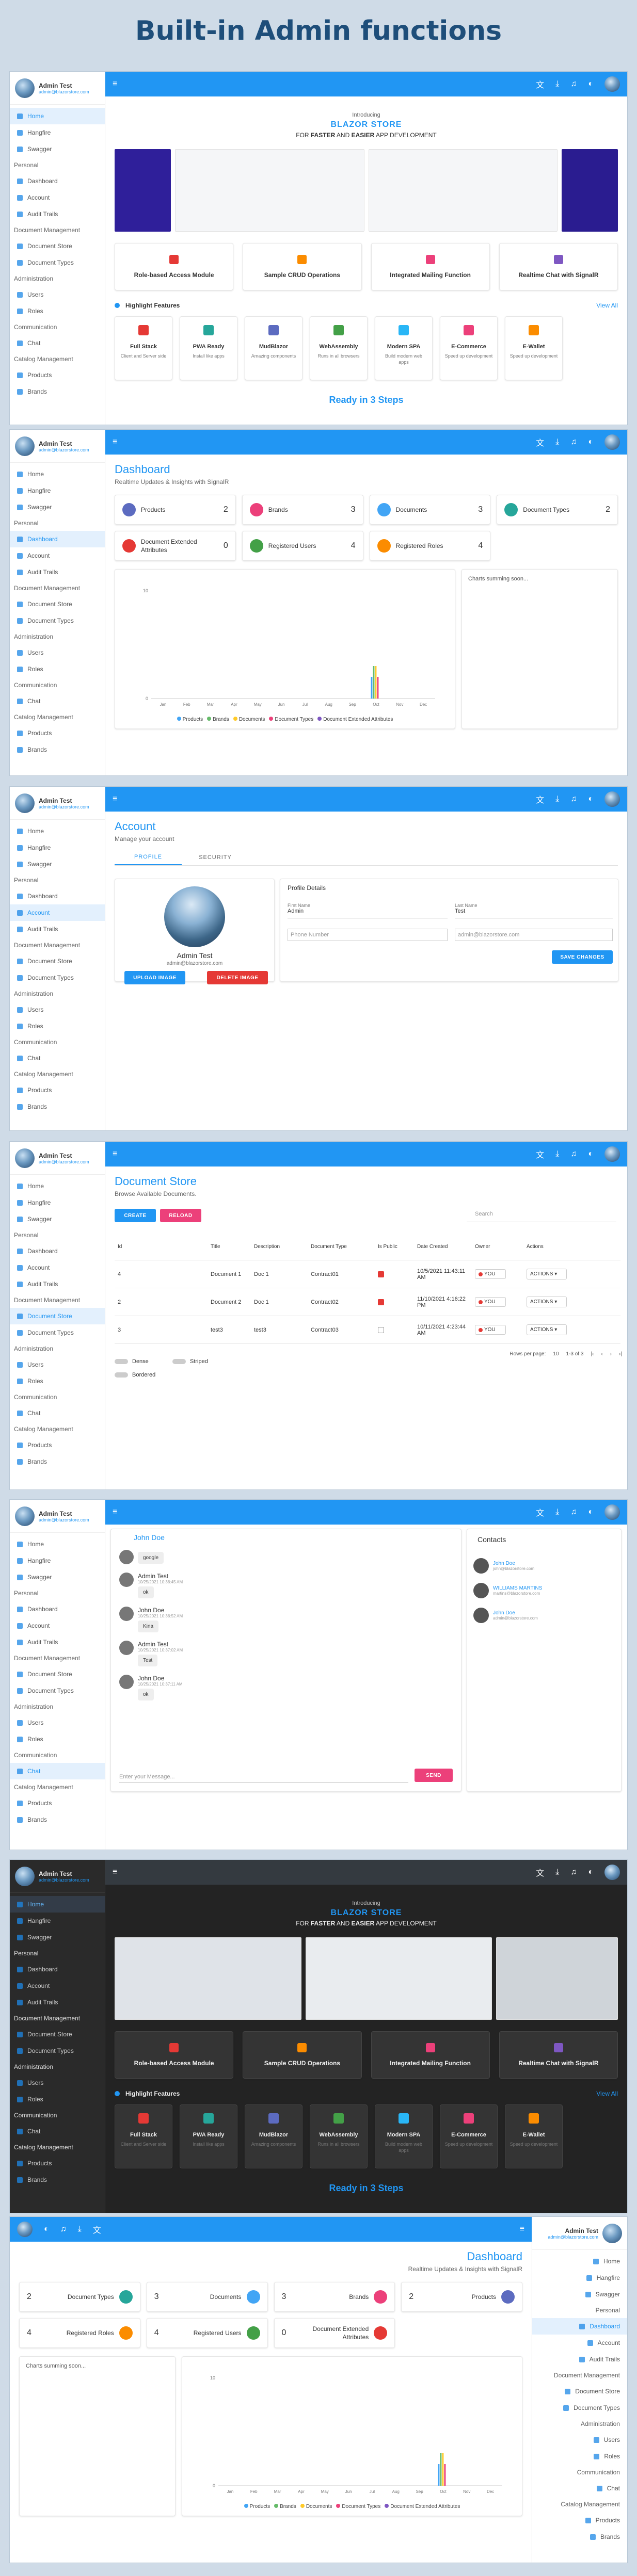  Describe the element at coordinates (148, 857) in the screenshot. I see `tab-profile: PROFILE` at that location.